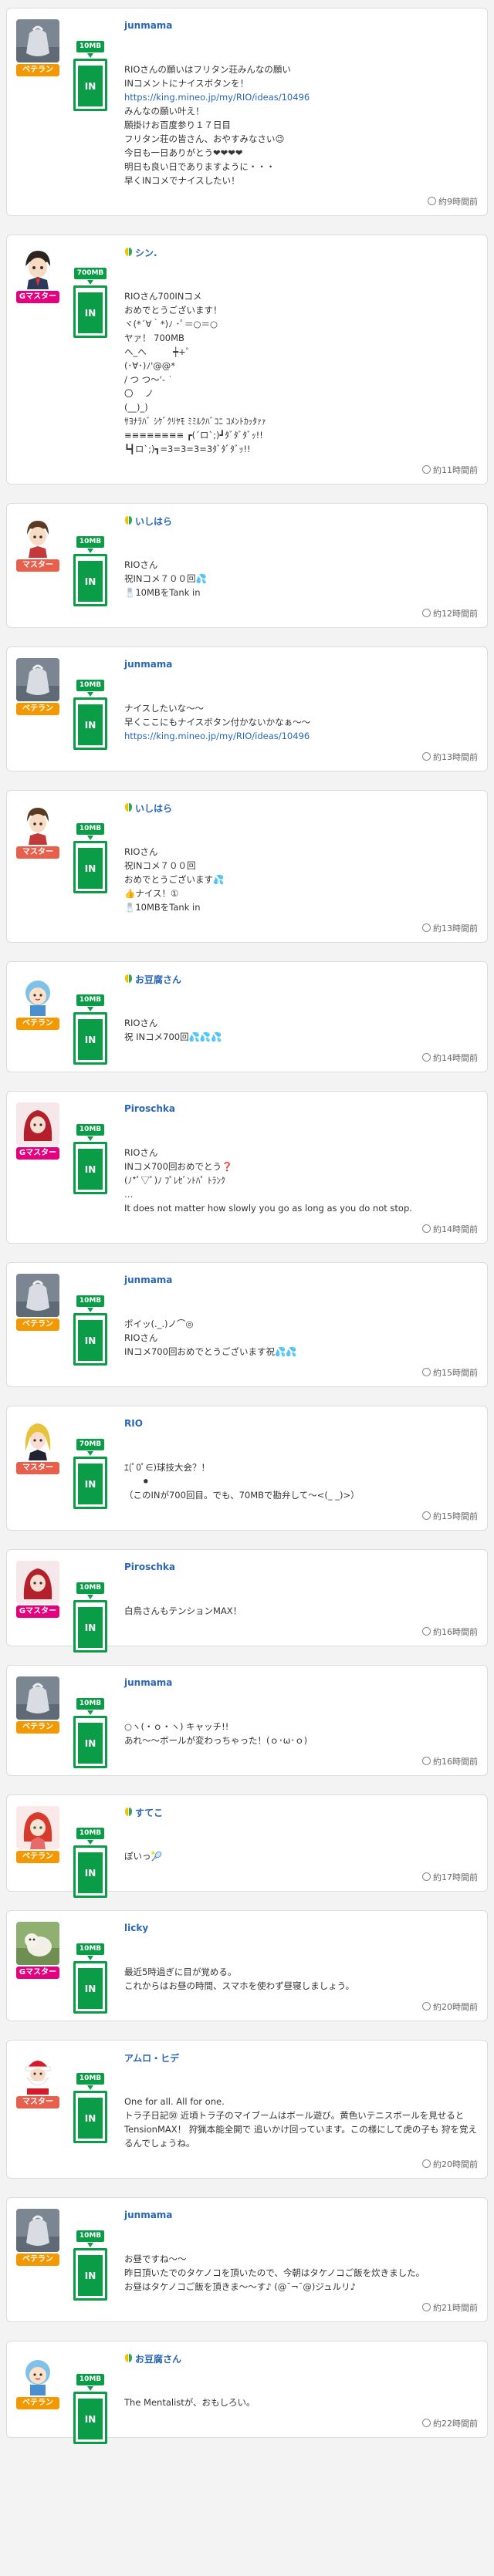  What do you see at coordinates (301, 1567) in the screenshot?
I see `user-header: Piroschka` at bounding box center [301, 1567].